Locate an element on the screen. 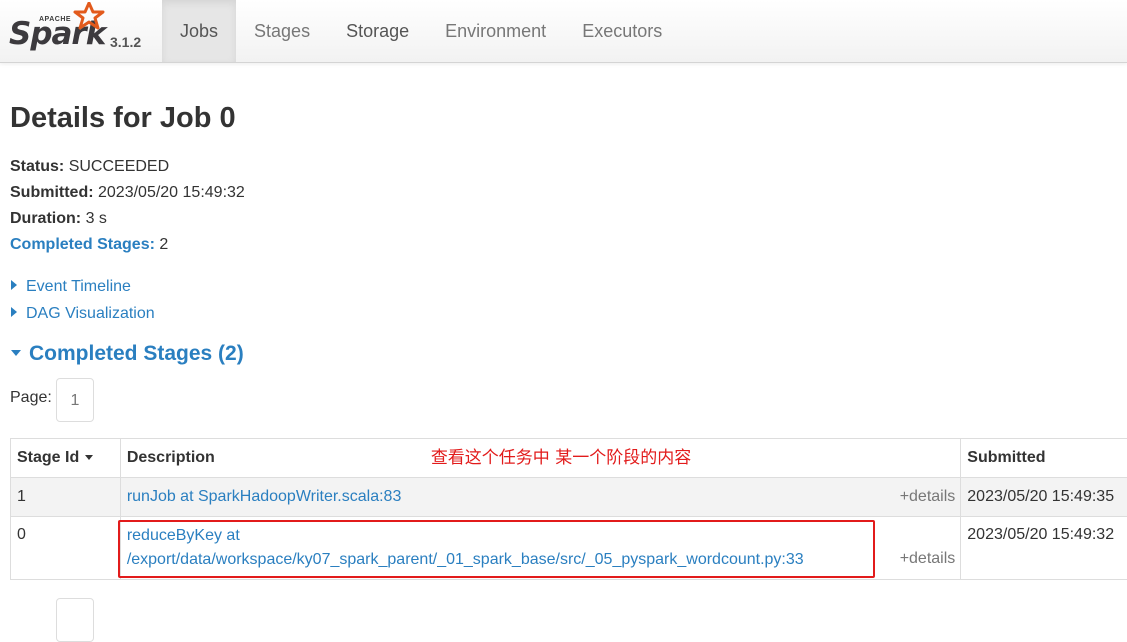 The image size is (1127, 642). spark-star-icon is located at coordinates (89, 17).